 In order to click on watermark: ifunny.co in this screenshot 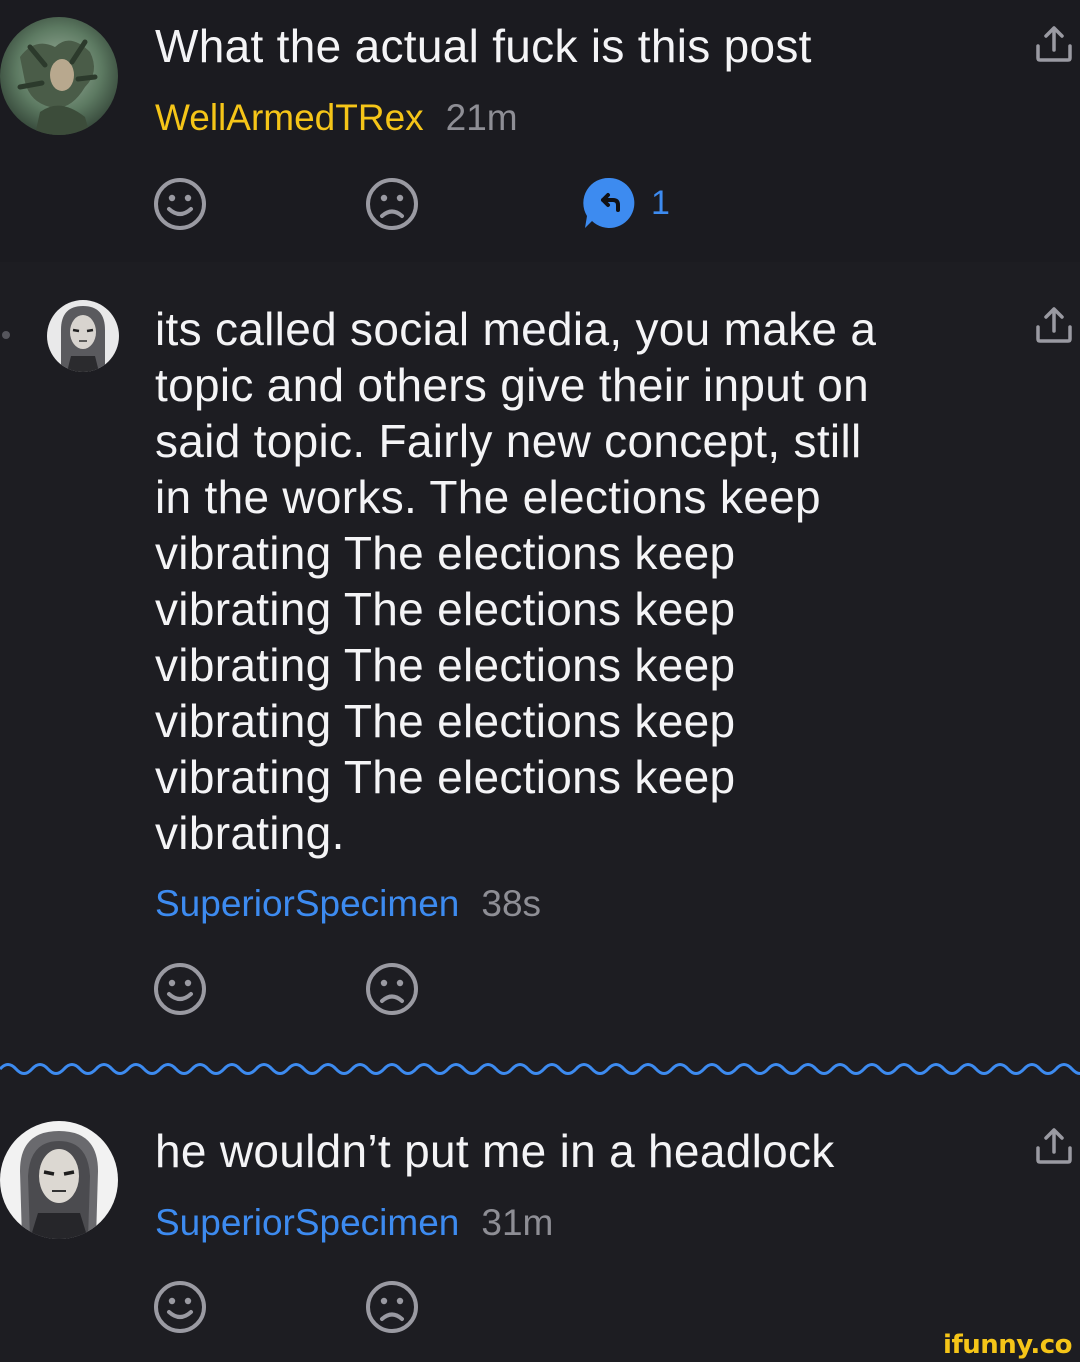, I will do `click(1007, 1345)`.